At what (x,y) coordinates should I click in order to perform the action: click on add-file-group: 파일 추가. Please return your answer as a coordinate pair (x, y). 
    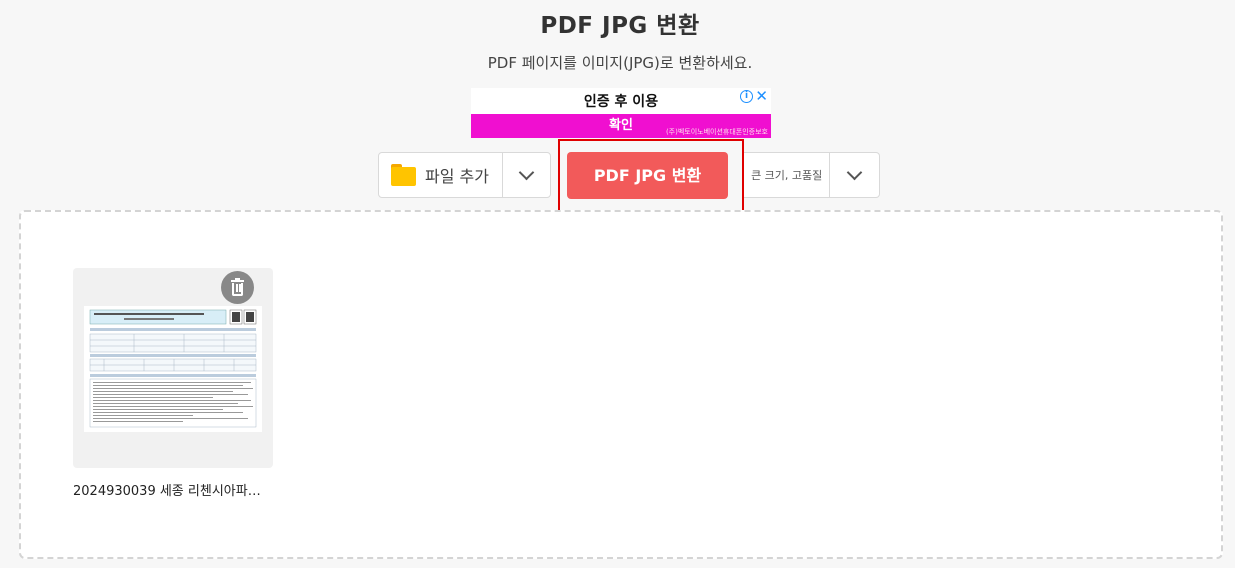
    Looking at the image, I should click on (464, 175).